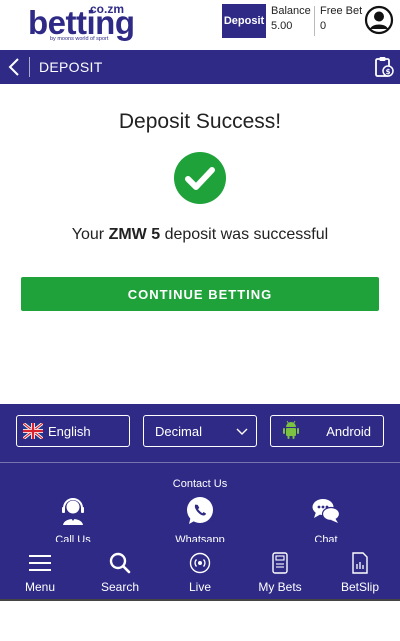 The width and height of the screenshot is (400, 641). Describe the element at coordinates (341, 11) in the screenshot. I see `freebet-label: Free Bet` at that location.